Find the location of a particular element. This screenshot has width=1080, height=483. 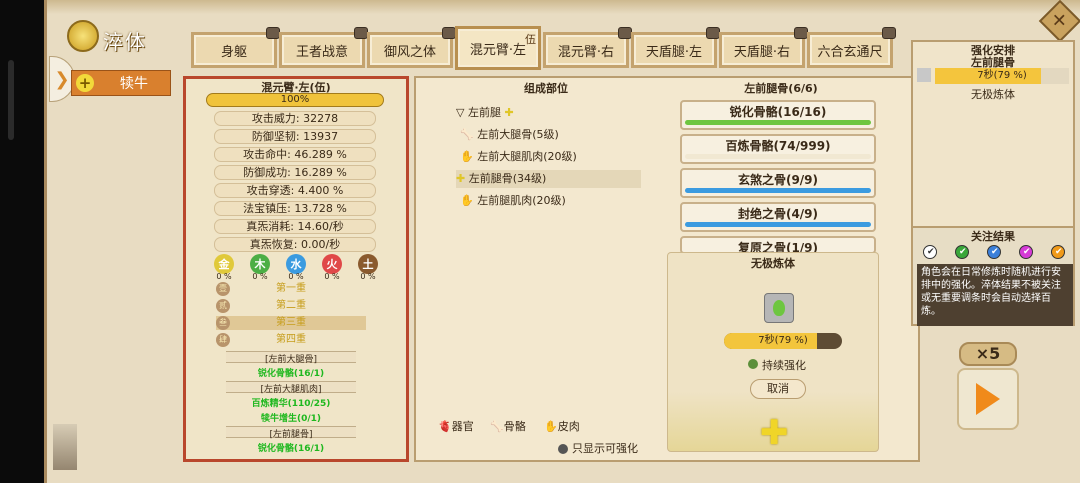

play-icon is located at coordinates (988, 399).